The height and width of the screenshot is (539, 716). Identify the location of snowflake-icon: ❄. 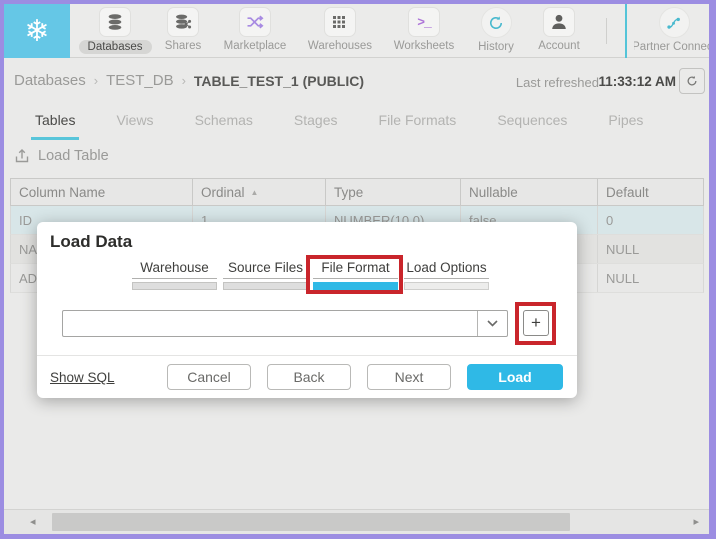
(37, 31).